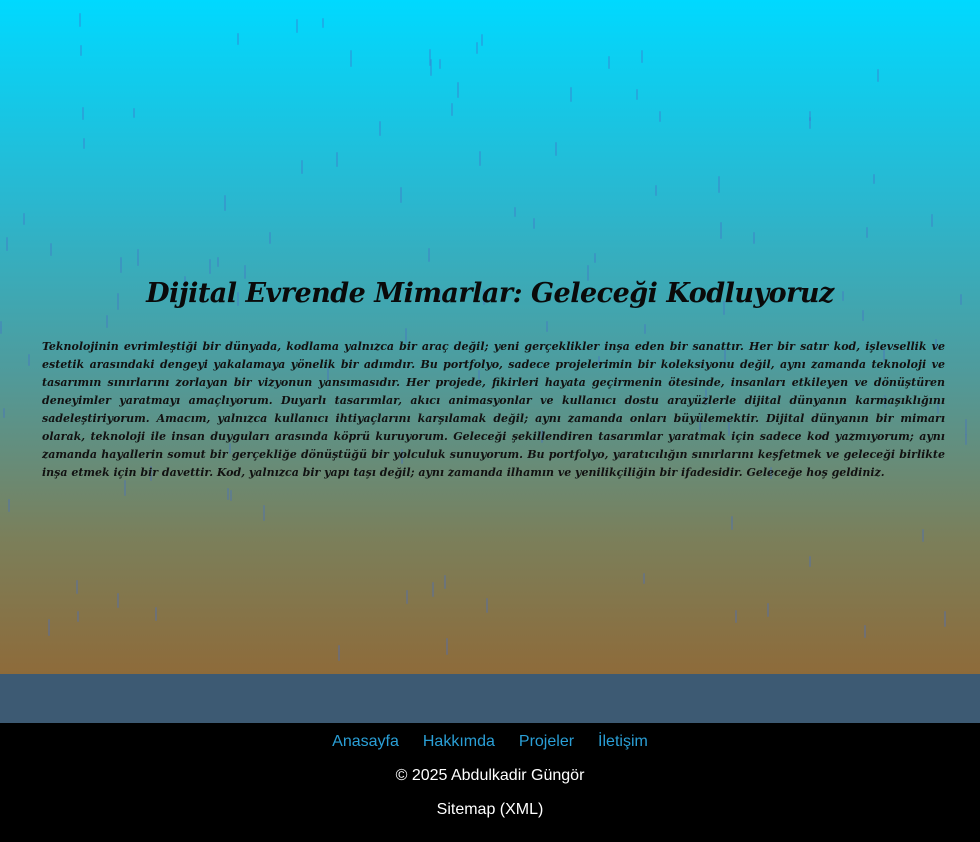 The height and width of the screenshot is (842, 980). Describe the element at coordinates (490, 775) in the screenshot. I see `copyright-text: © 2025 Abdulkadir Güngör` at that location.